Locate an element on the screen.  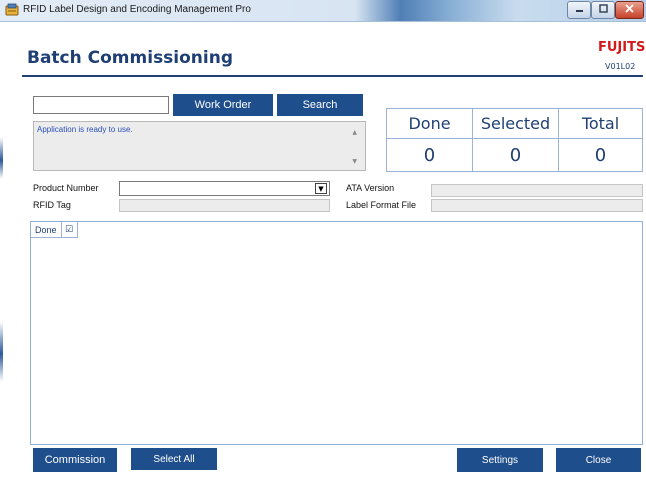
grid-column-header-select-all-checkbox: ☑ is located at coordinates (69, 230).